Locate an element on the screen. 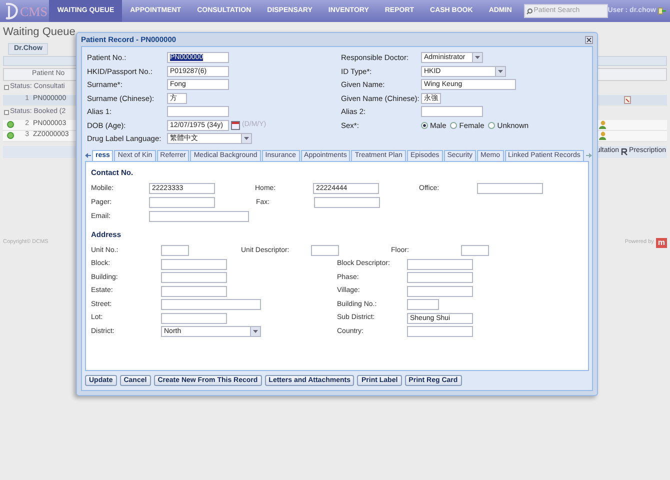  note-icon is located at coordinates (627, 100).